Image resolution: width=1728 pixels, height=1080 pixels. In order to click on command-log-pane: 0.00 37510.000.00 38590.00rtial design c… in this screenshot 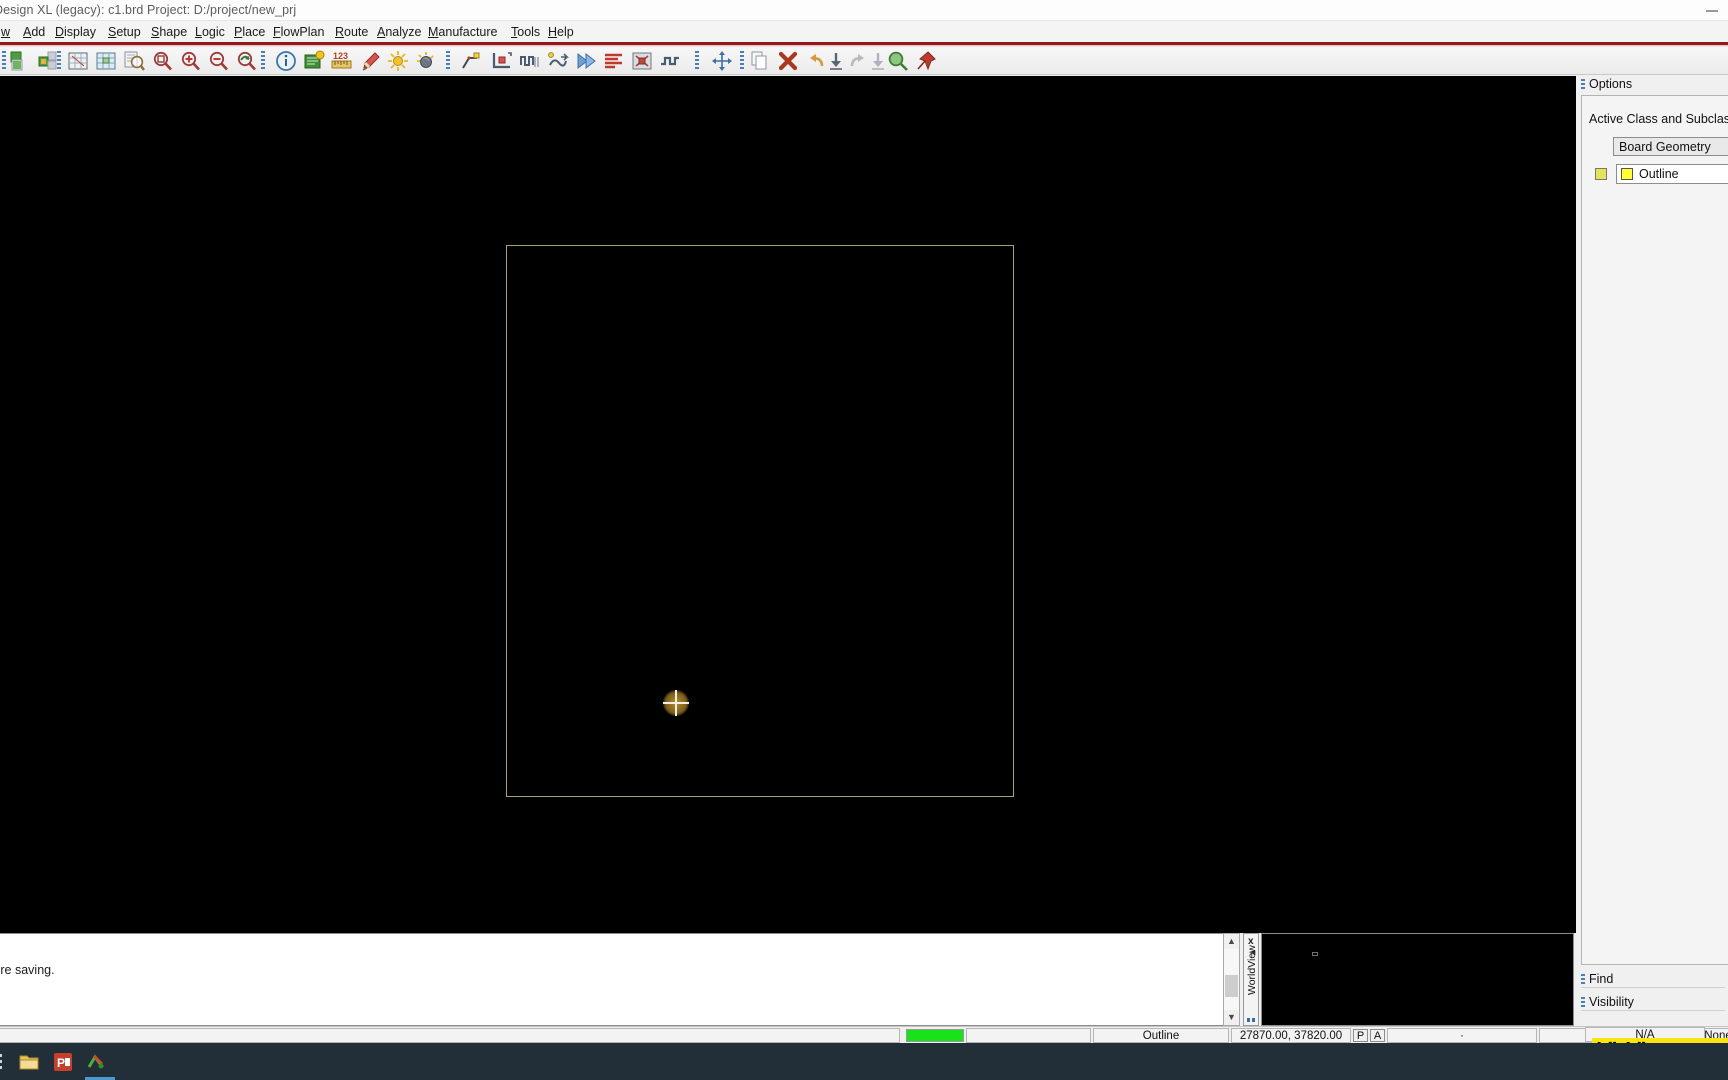, I will do `click(612, 979)`.